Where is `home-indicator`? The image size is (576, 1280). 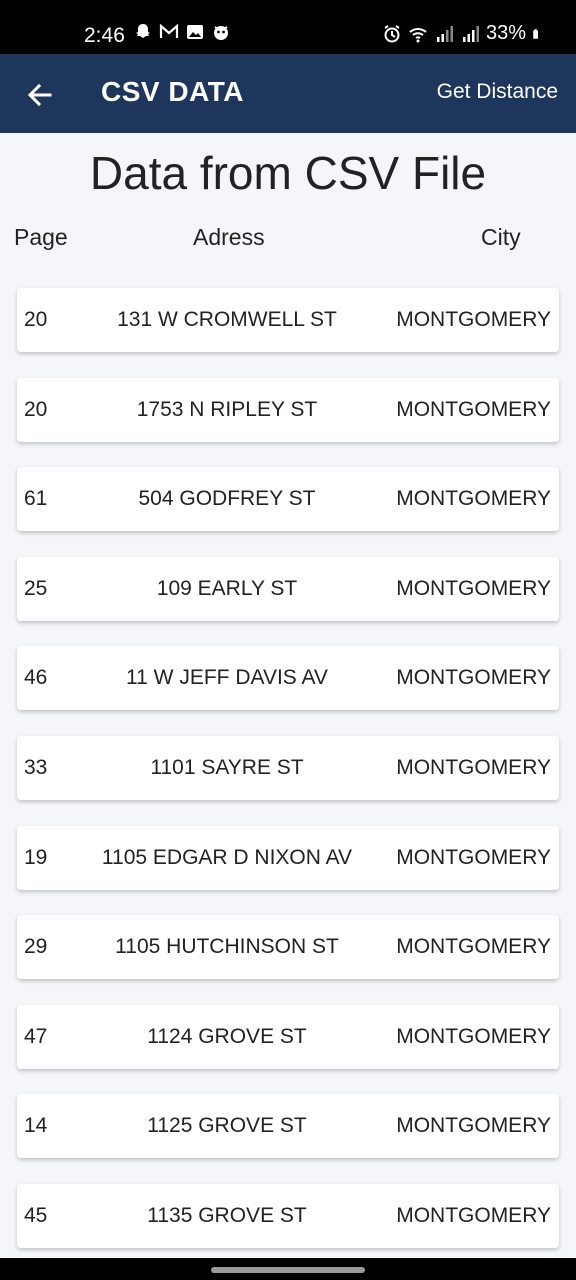
home-indicator is located at coordinates (288, 1270).